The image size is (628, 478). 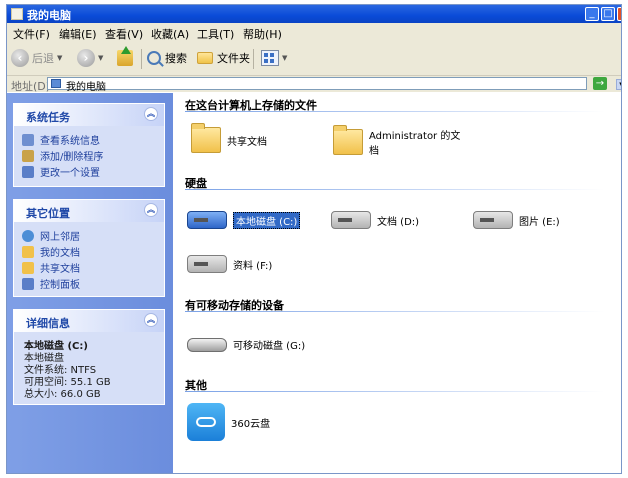 I want to click on item-drive-c: 本地磁盘 (C:), so click(x=244, y=220).